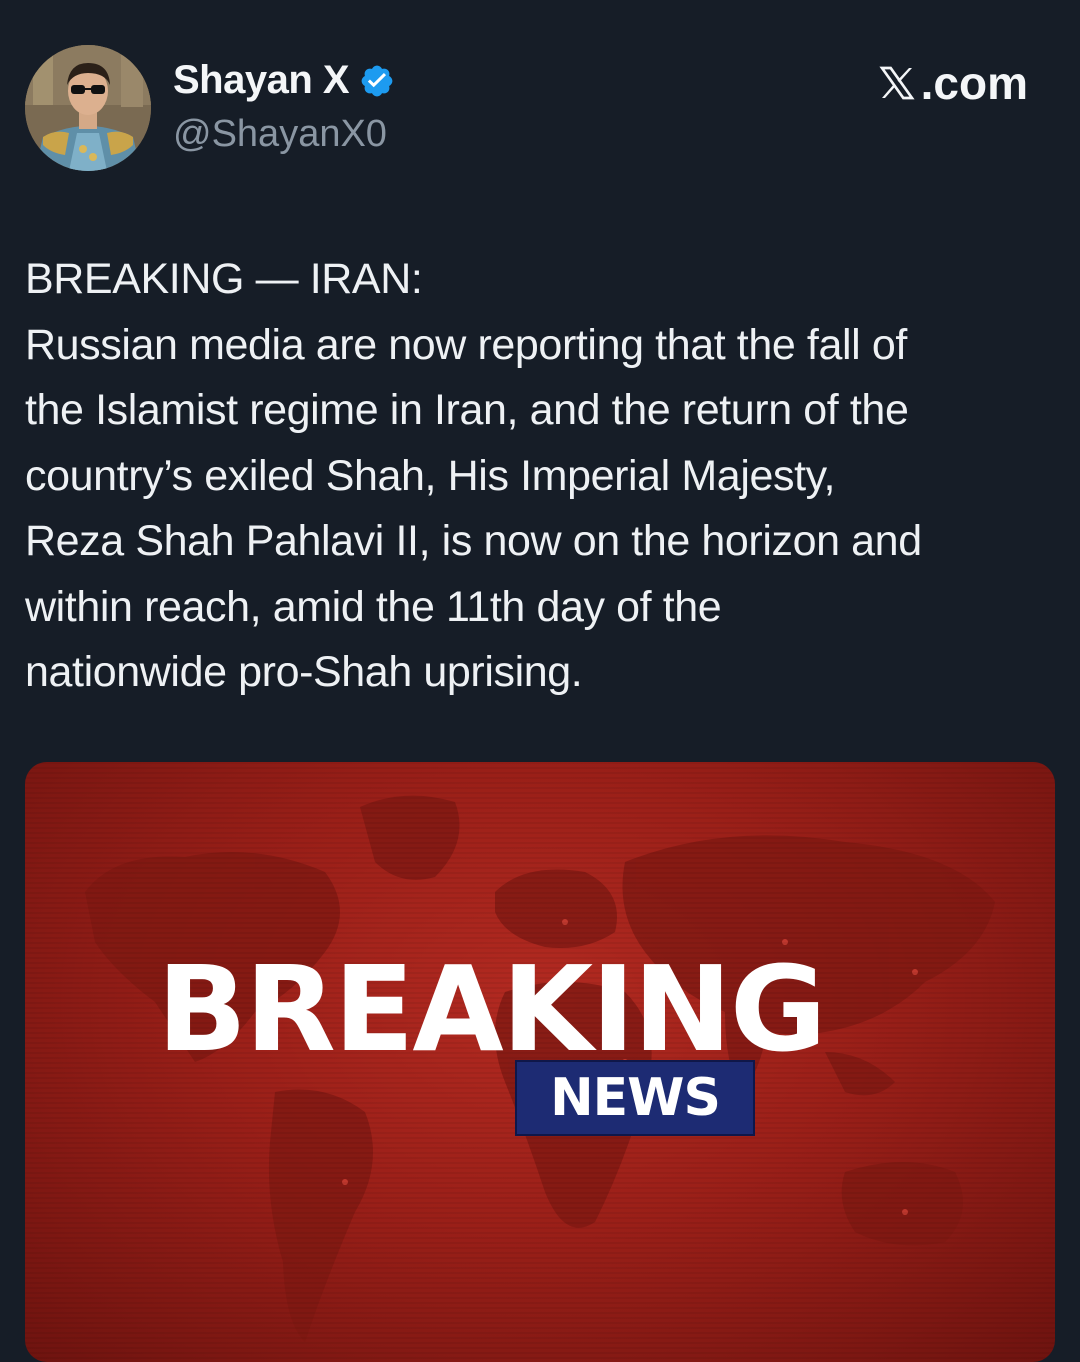  I want to click on news-label: NEWS, so click(635, 1098).